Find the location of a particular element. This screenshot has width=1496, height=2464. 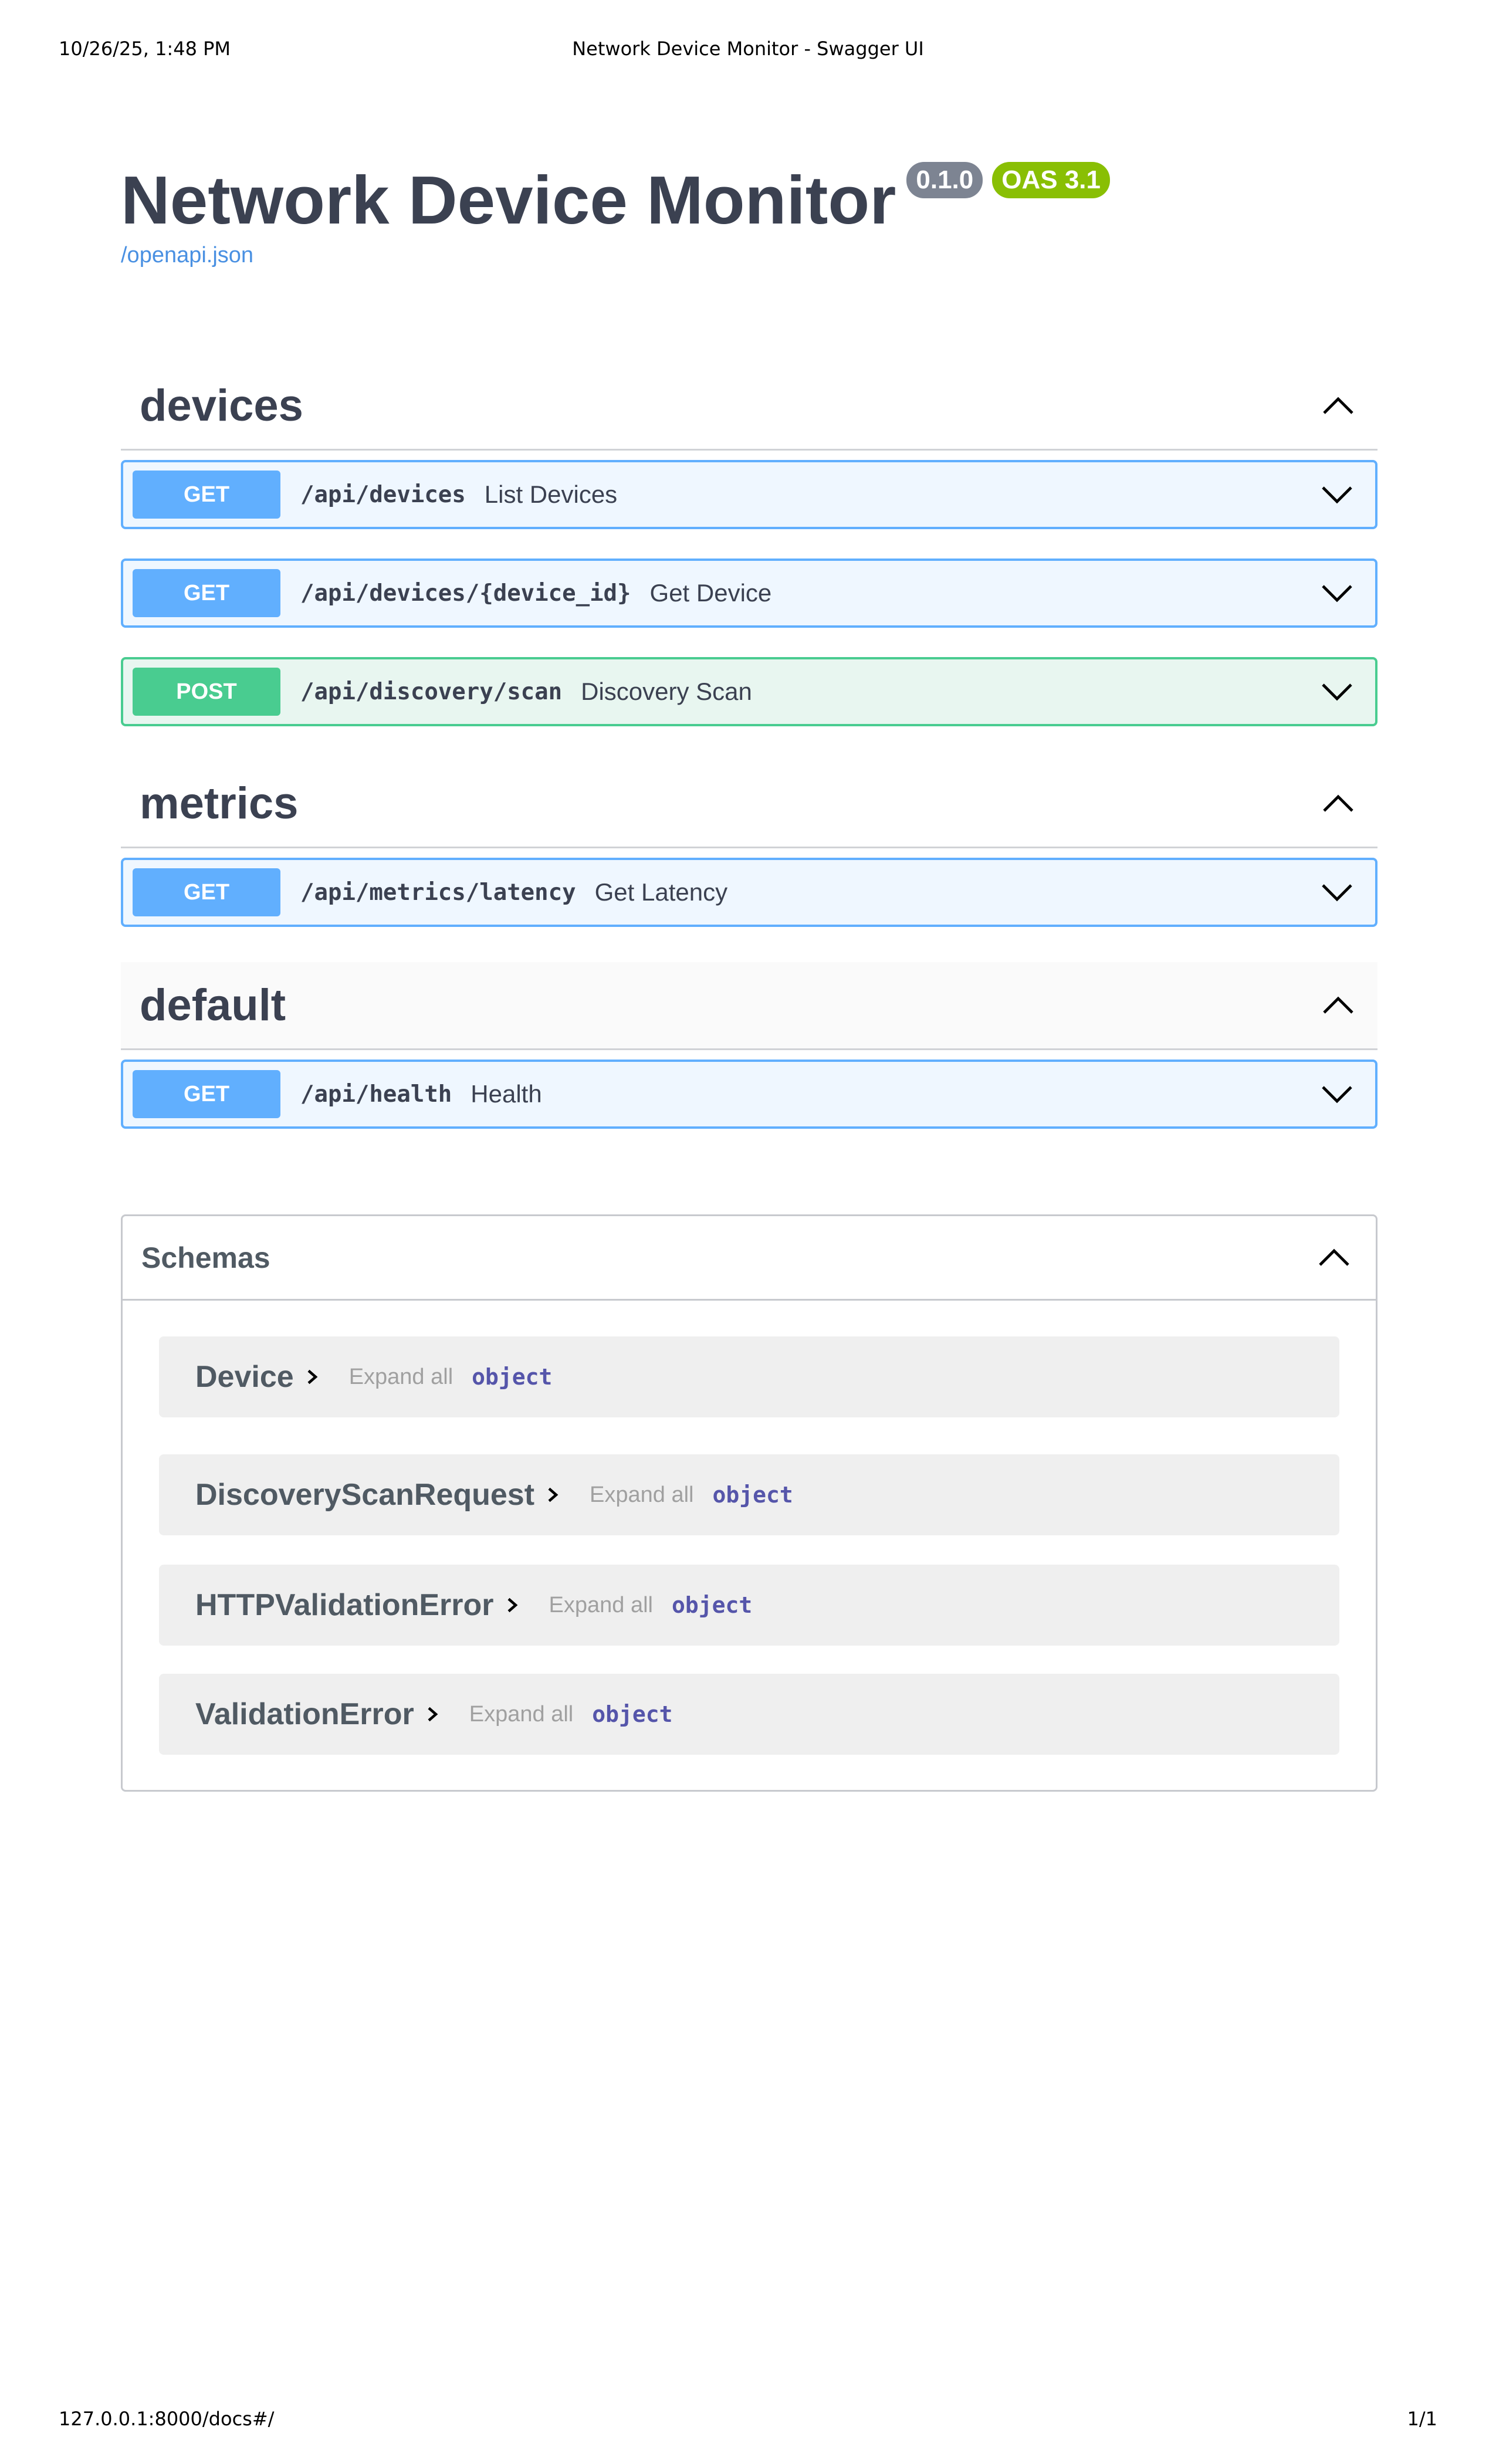

model-name: Device is located at coordinates (244, 1377).